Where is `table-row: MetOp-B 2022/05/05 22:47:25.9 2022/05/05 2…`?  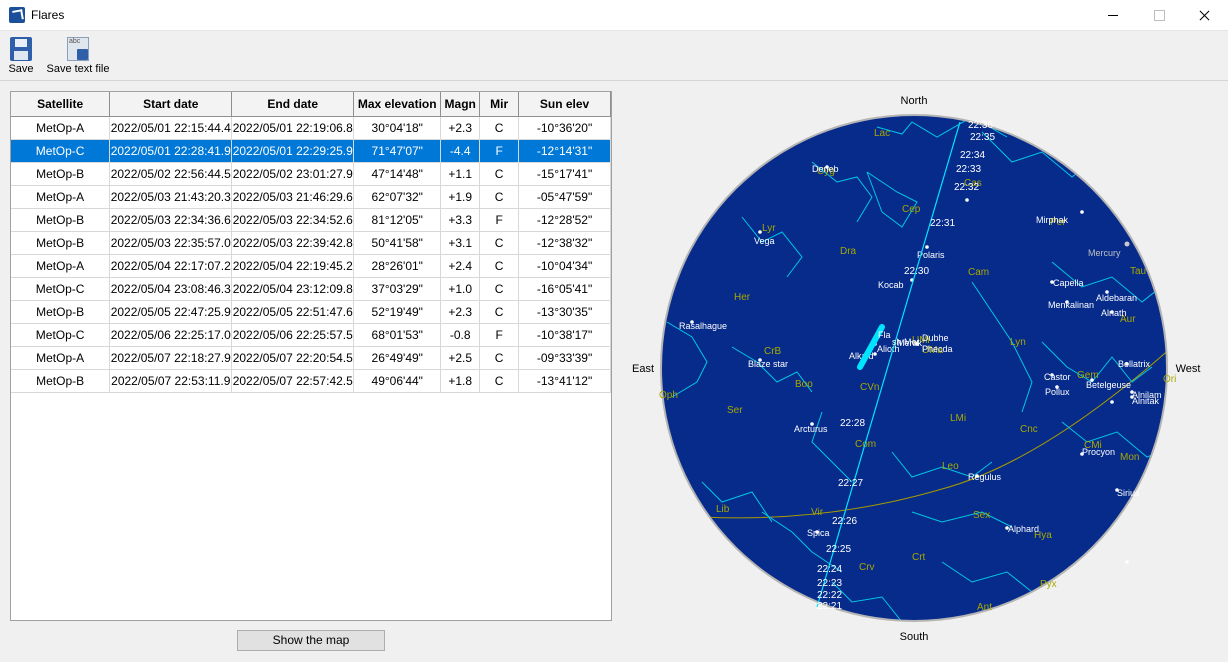
table-row: MetOp-B 2022/05/05 22:47:25.9 2022/05/05 2… is located at coordinates (311, 312).